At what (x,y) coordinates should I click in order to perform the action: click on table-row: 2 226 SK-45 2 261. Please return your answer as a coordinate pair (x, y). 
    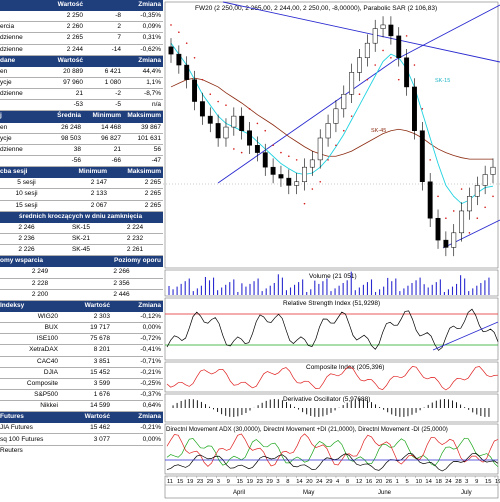
    Looking at the image, I should click on (81, 250).